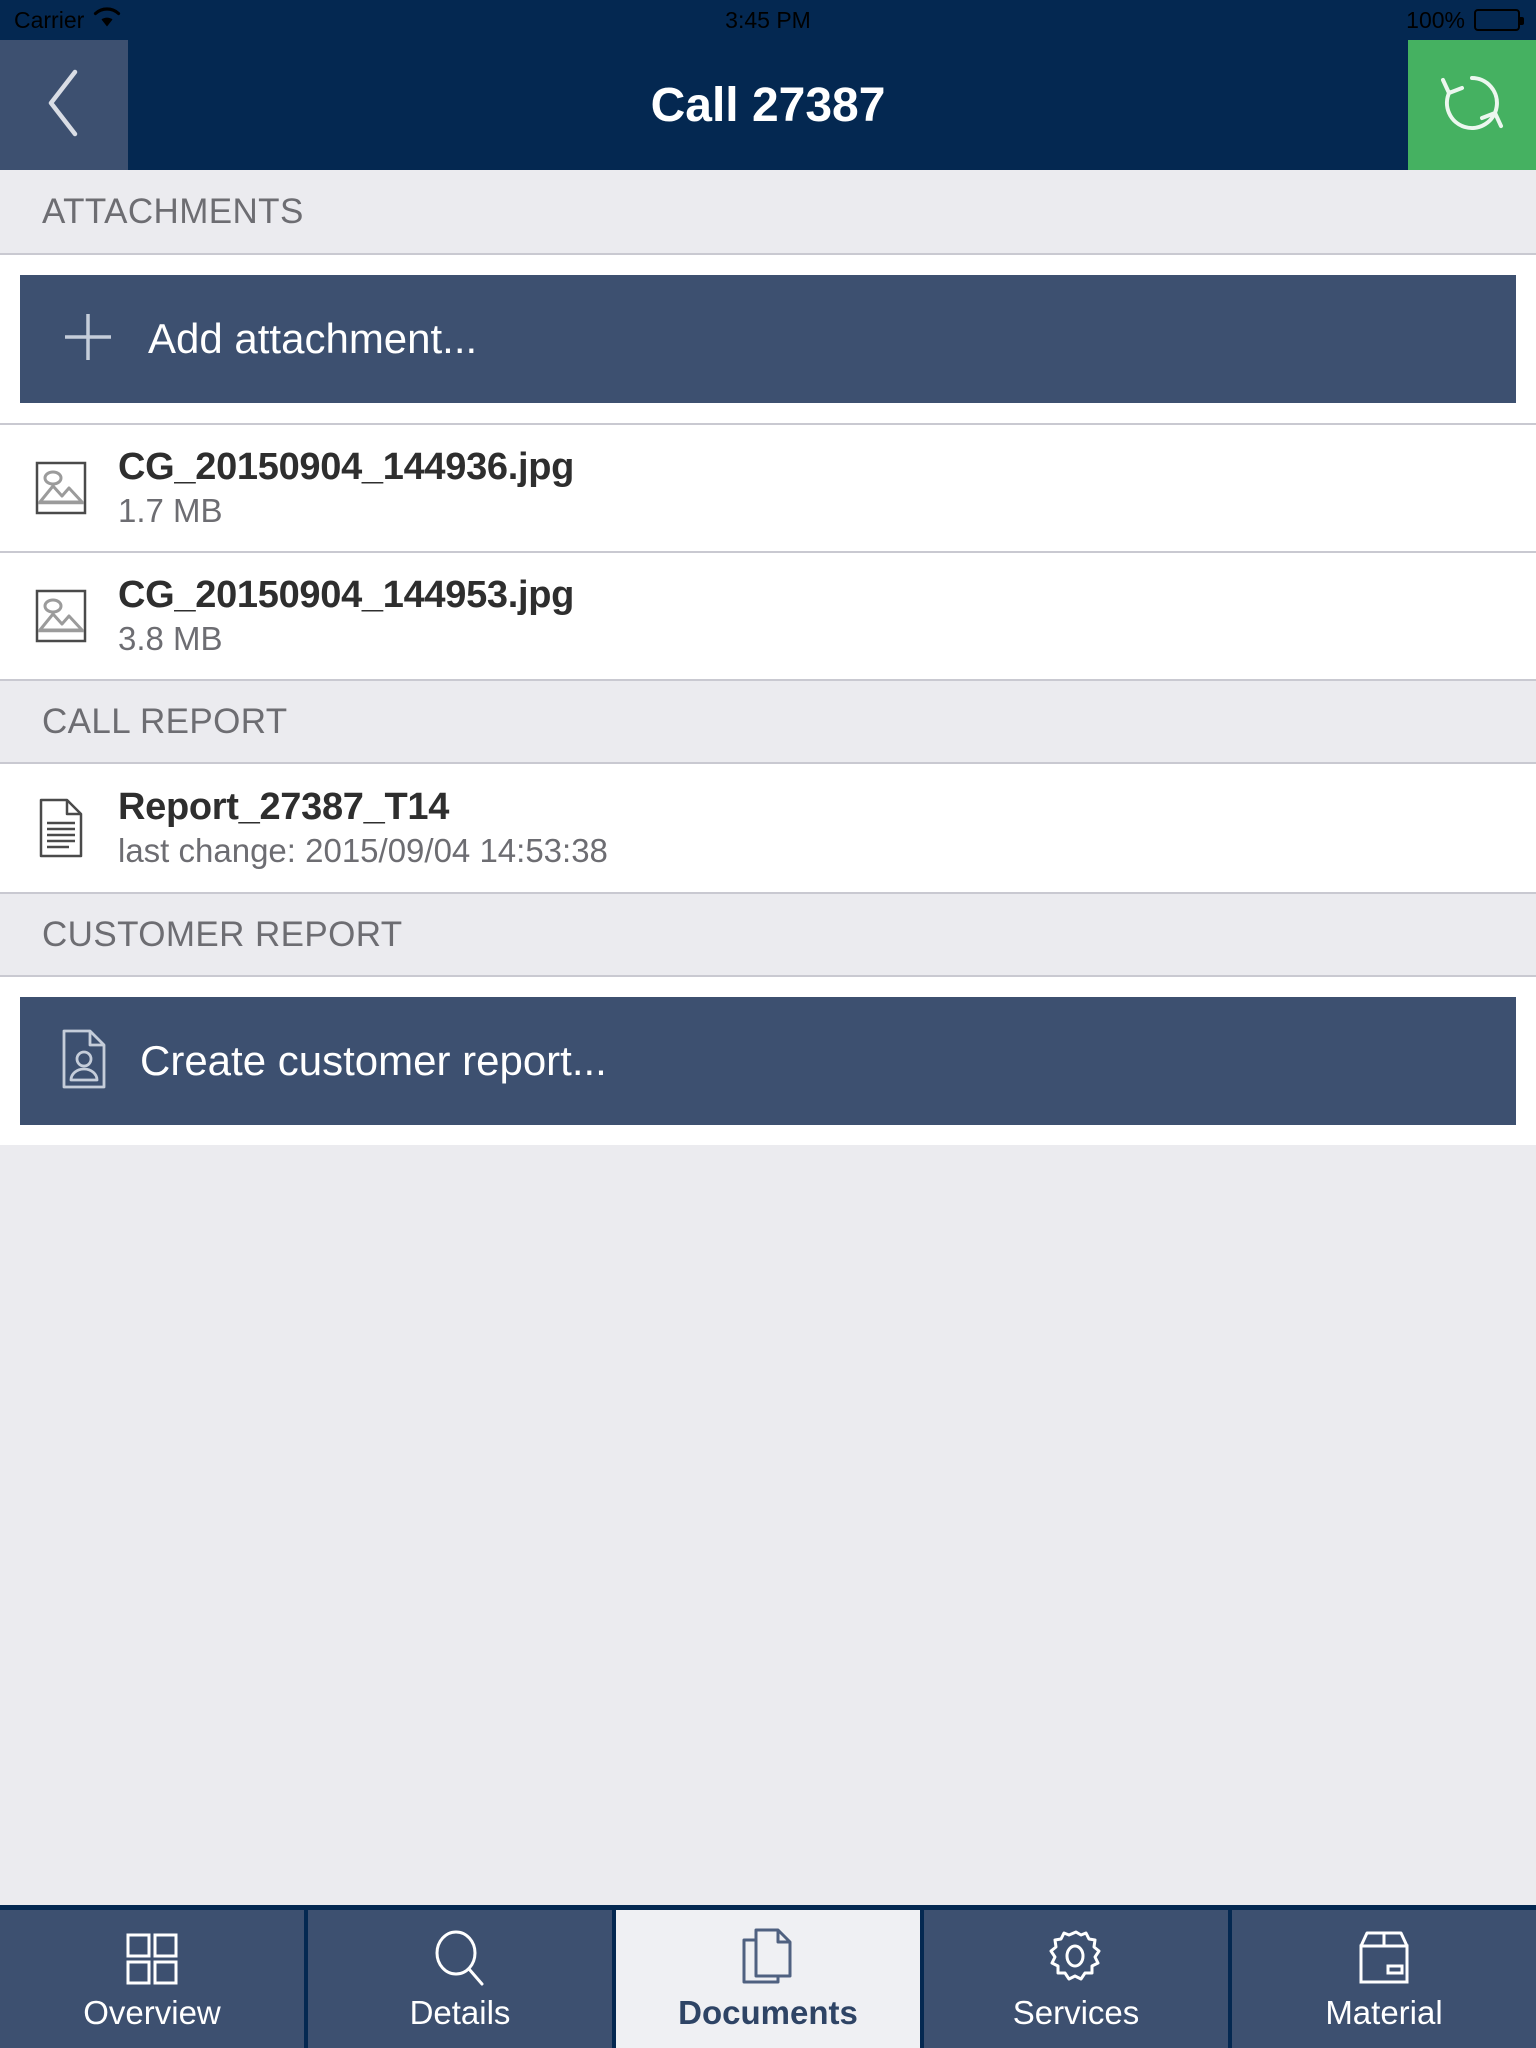 The width and height of the screenshot is (1536, 2048). I want to click on attachment-name: CG_20150904_144953.jpg, so click(346, 594).